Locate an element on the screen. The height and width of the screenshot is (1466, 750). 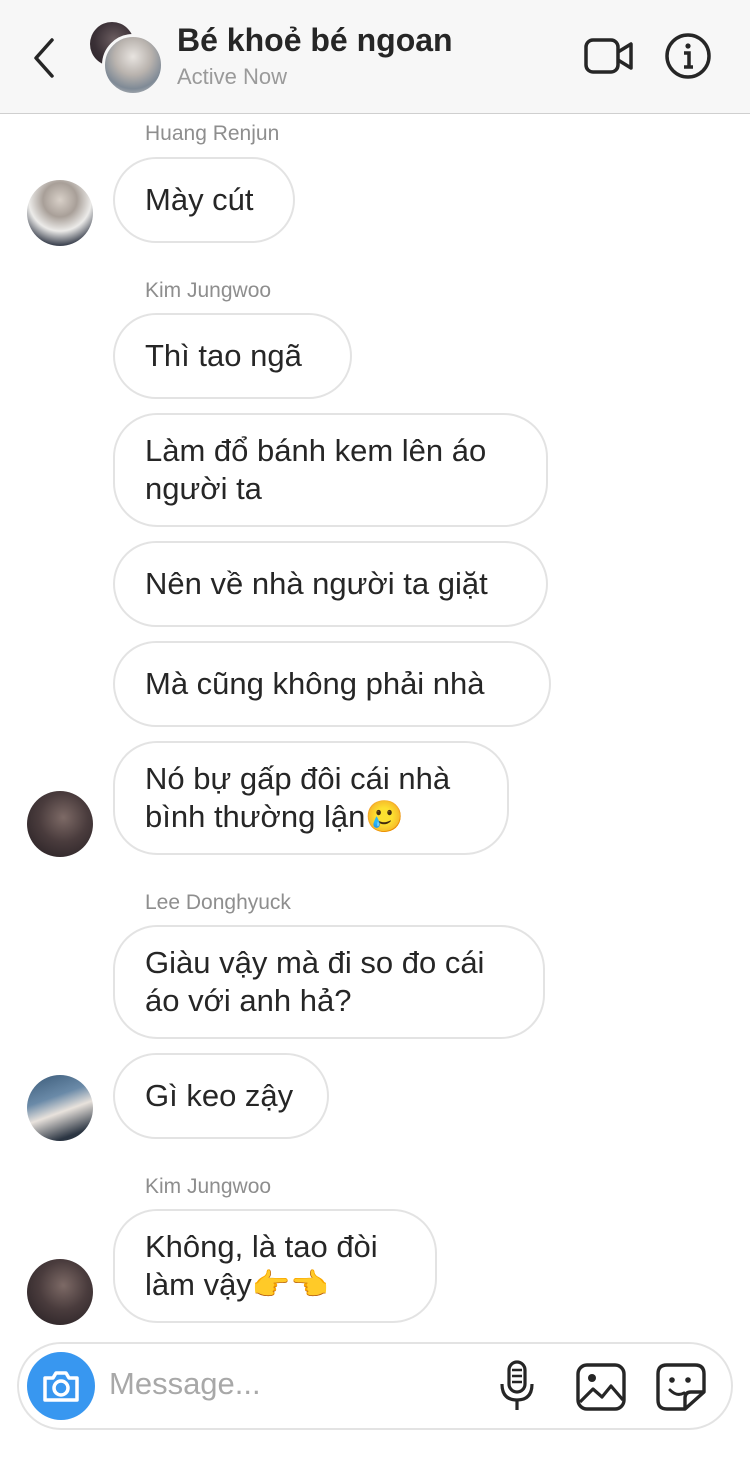
message-bubble: Thì tao ngã is located at coordinates (232, 356).